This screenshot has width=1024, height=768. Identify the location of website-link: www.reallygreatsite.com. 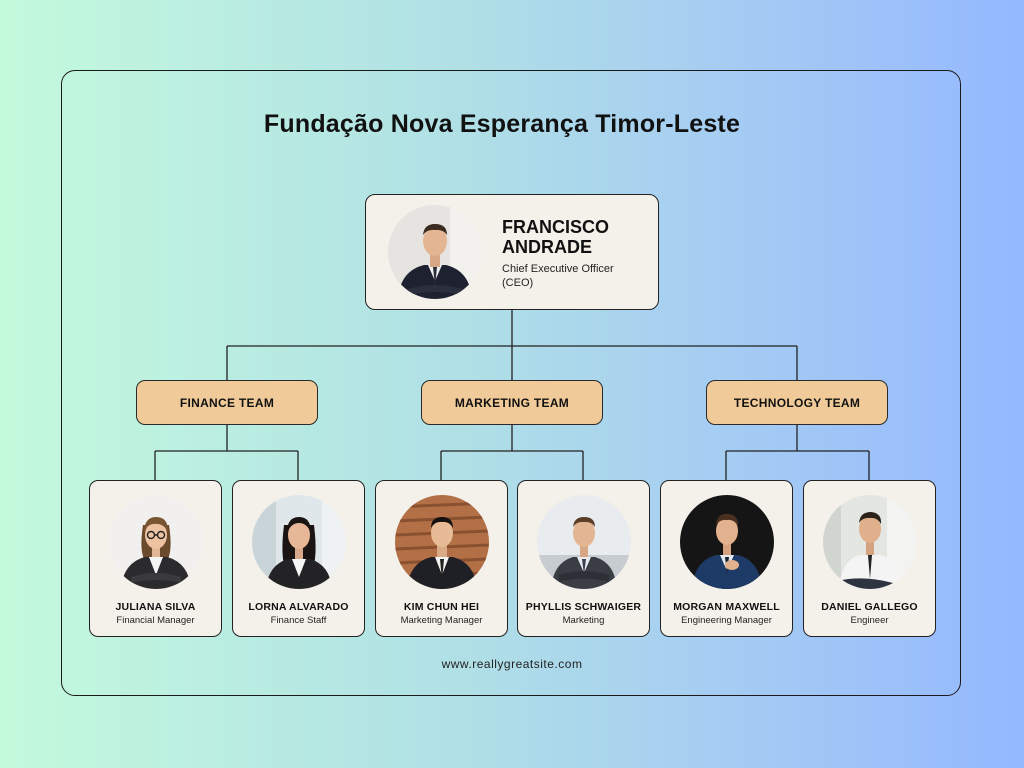
(512, 664).